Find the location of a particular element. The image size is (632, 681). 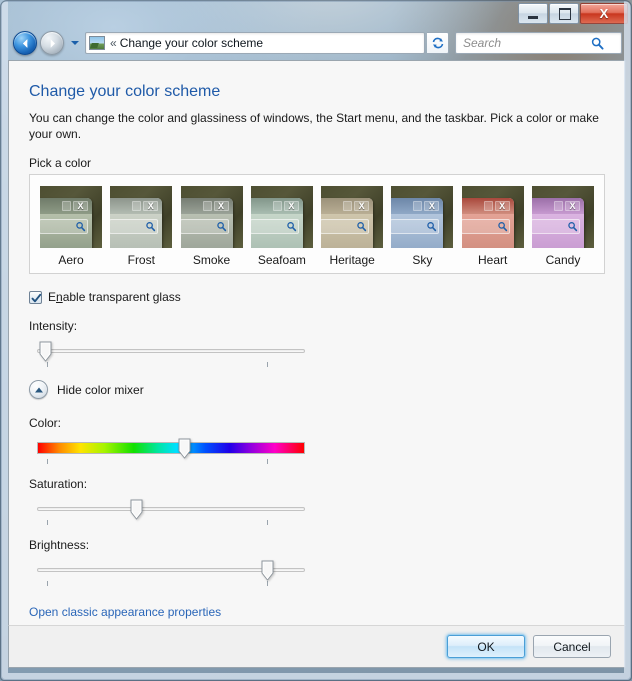

color-swatch-sky: X Sky is located at coordinates (422, 226).